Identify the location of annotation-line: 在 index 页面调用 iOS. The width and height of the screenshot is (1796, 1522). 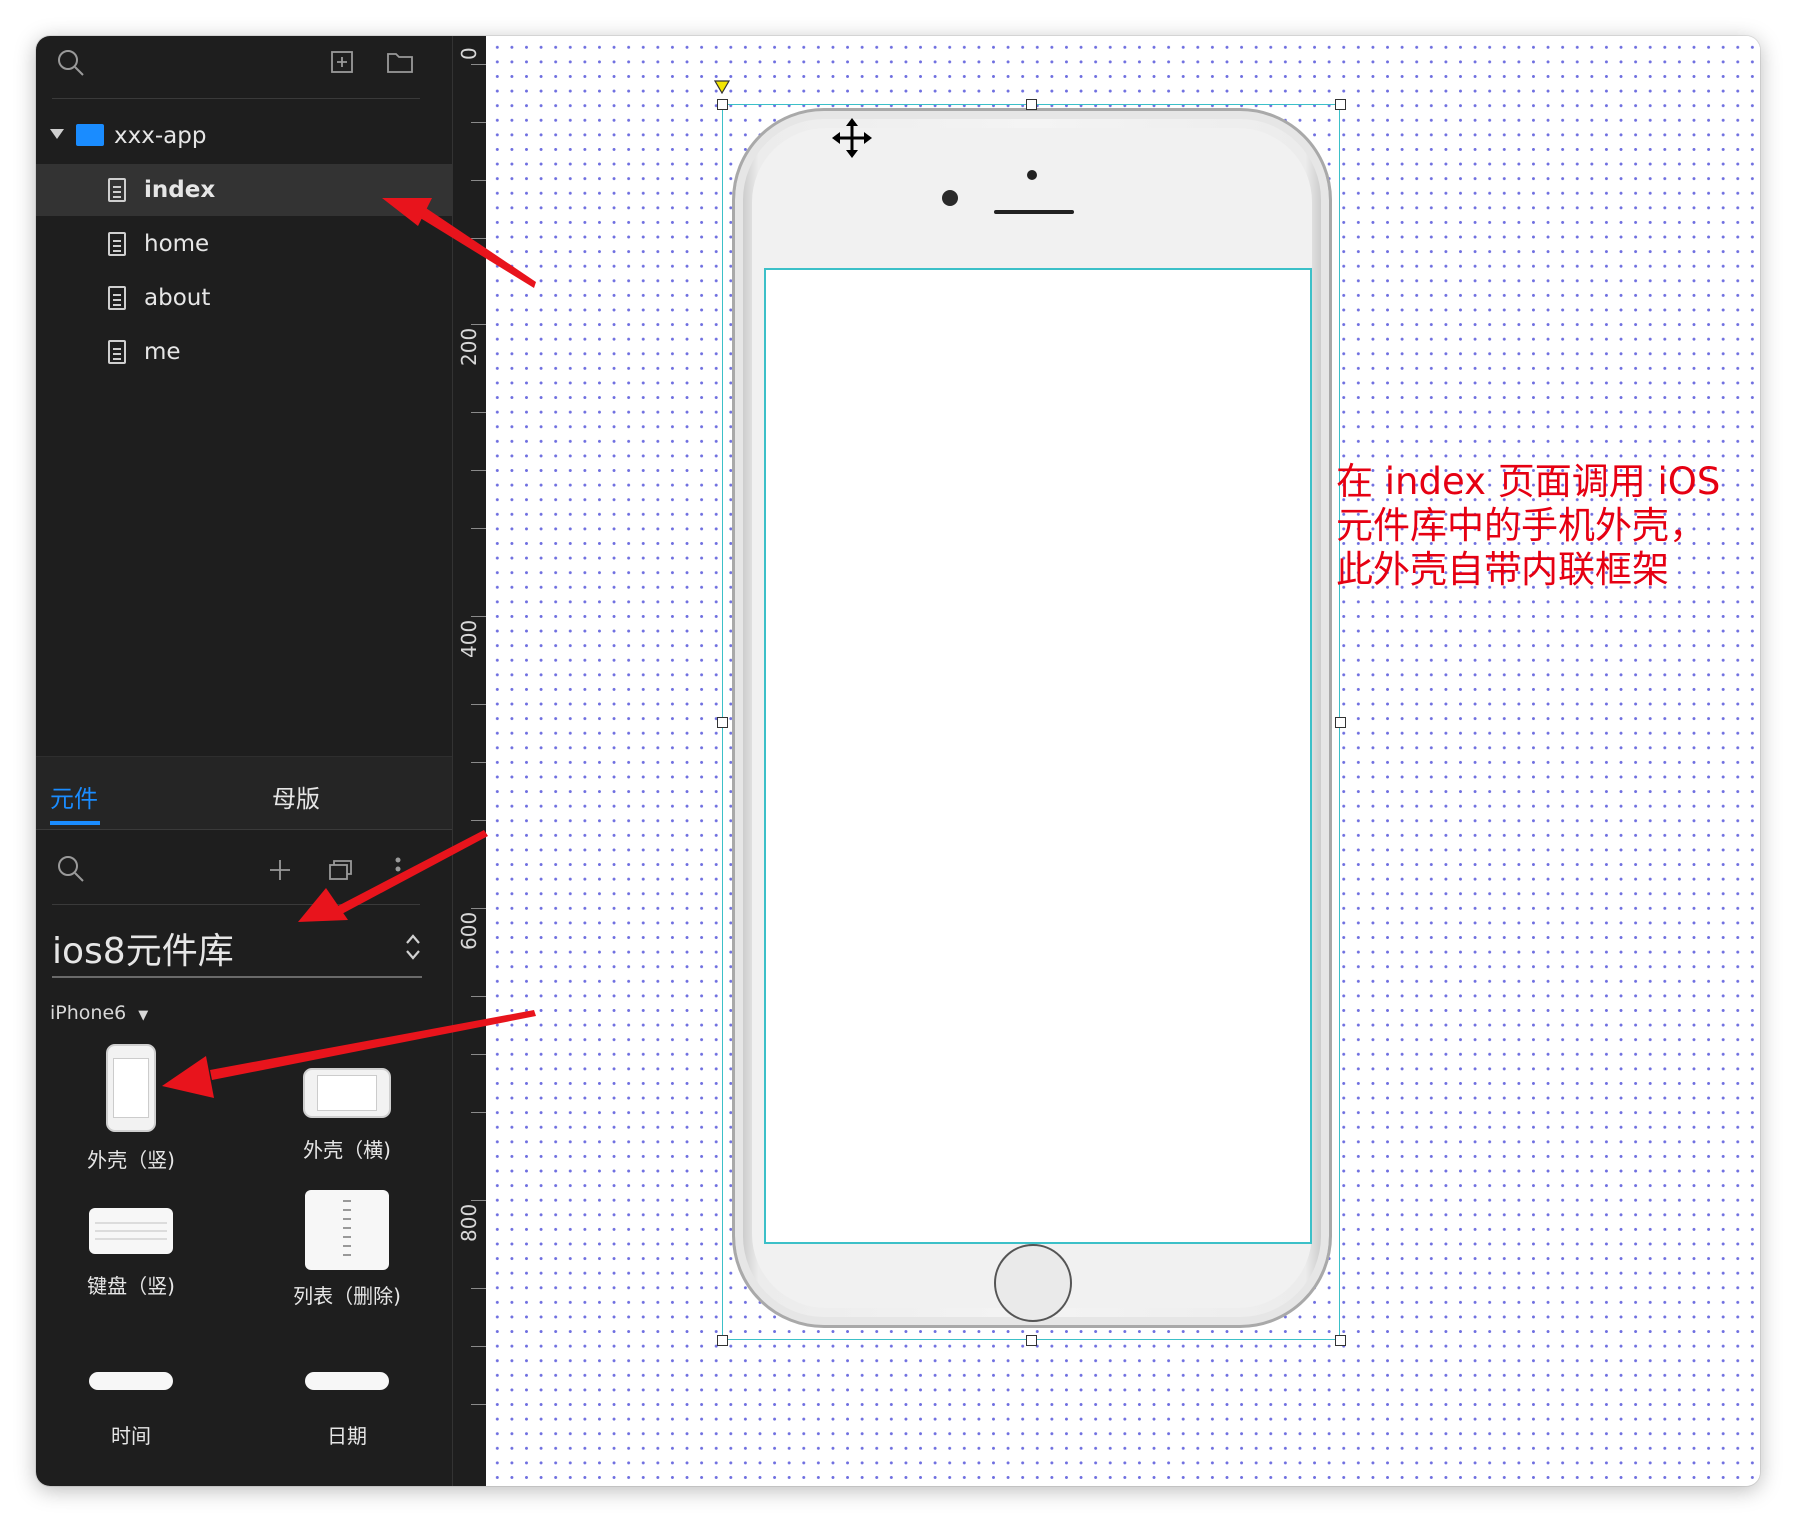
(1528, 481).